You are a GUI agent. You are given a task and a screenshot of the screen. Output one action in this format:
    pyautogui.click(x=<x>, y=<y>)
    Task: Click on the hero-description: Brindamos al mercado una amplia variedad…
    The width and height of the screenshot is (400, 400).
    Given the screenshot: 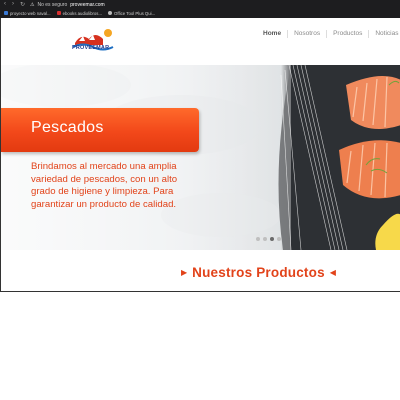 What is the action you would take?
    pyautogui.click(x=104, y=185)
    